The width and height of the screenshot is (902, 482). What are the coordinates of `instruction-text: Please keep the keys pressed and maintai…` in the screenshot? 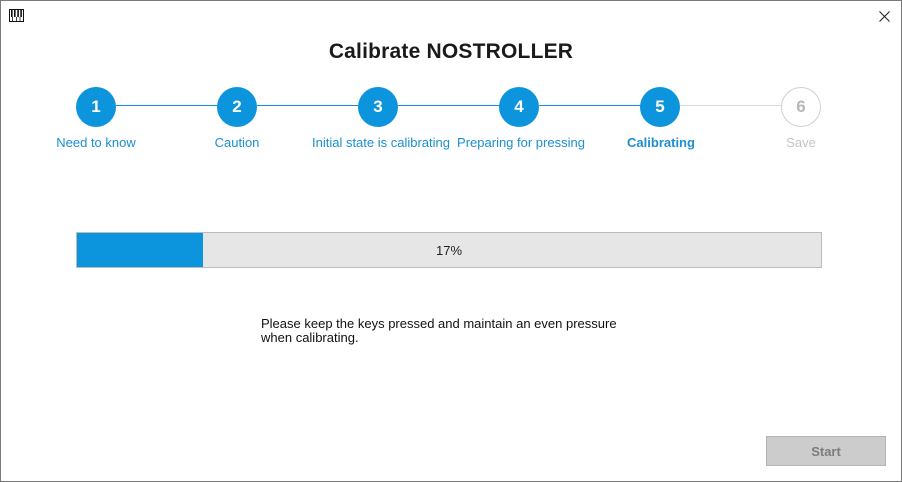 It's located at (439, 330).